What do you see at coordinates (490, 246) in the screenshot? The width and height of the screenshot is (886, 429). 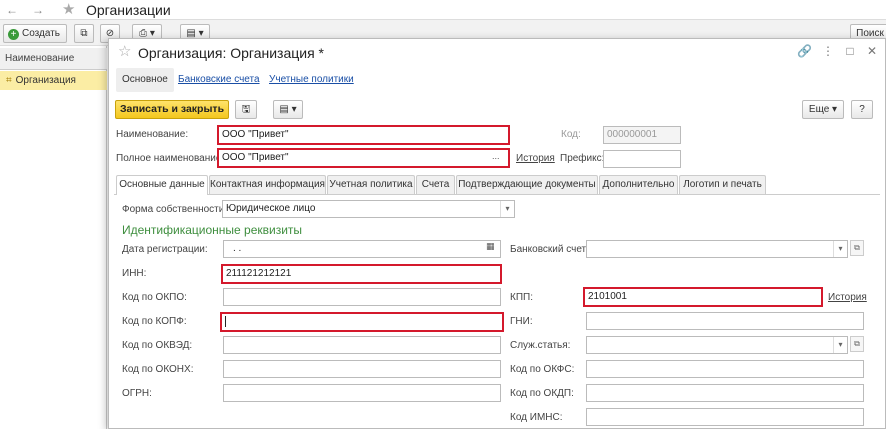 I see `calendar-icon: ▦` at bounding box center [490, 246].